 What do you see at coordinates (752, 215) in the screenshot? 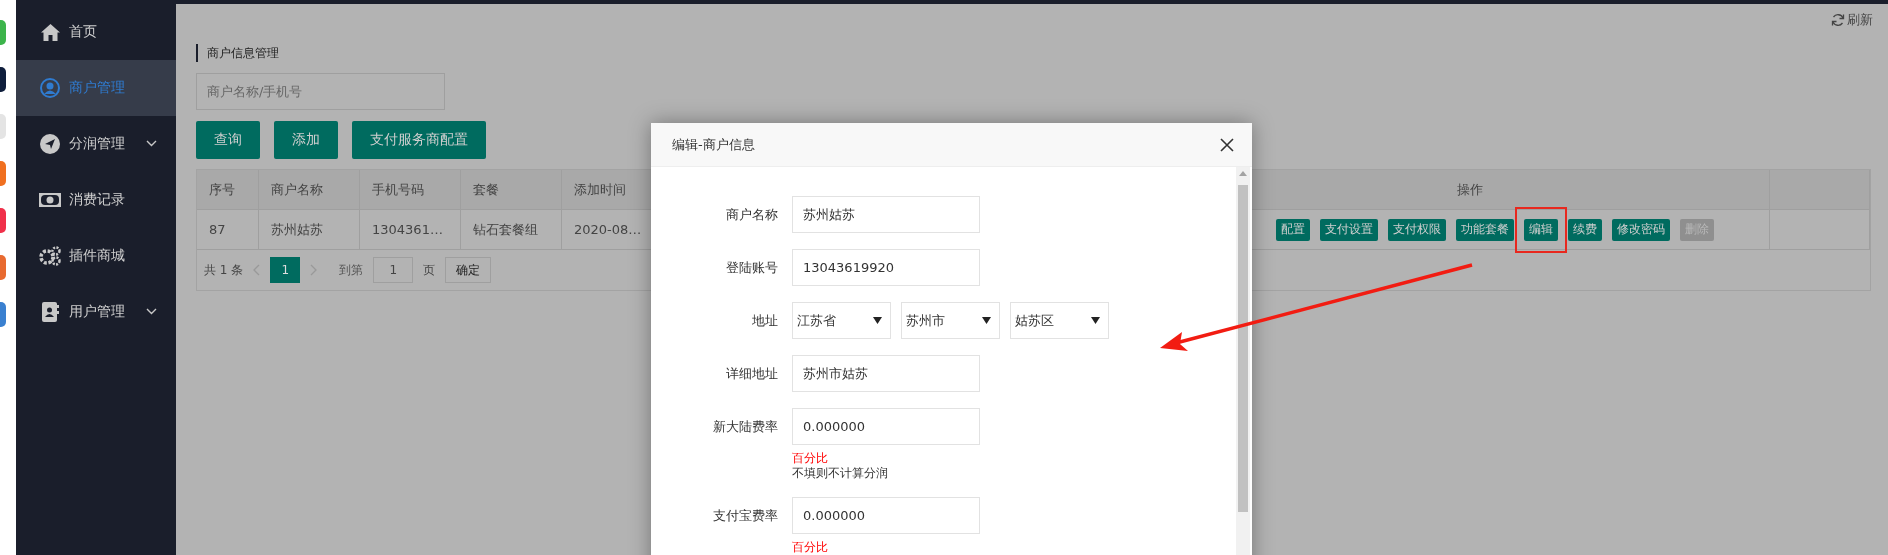
I see `field-label: 商户名称` at bounding box center [752, 215].